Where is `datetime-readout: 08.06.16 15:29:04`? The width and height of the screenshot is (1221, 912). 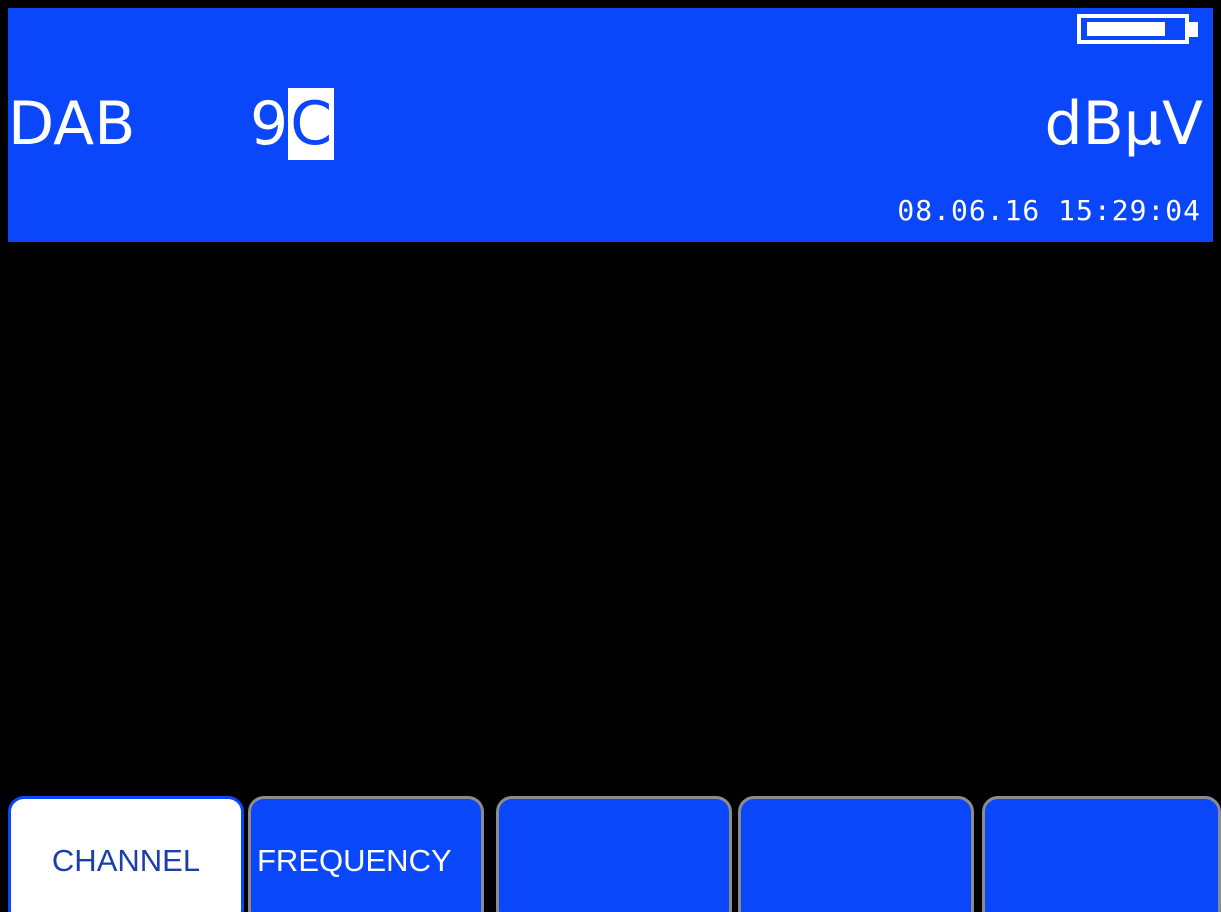
datetime-readout: 08.06.16 15:29:04 is located at coordinates (1049, 210).